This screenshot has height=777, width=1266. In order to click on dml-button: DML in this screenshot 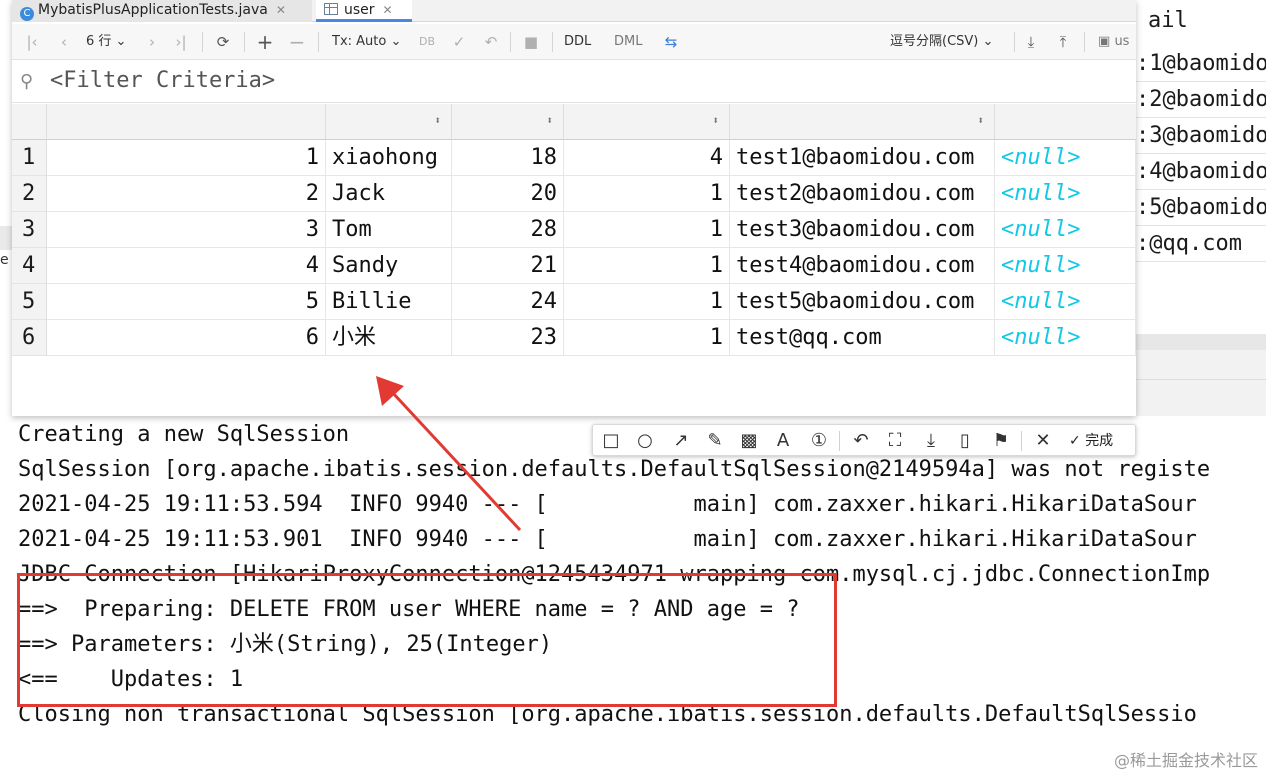, I will do `click(628, 42)`.